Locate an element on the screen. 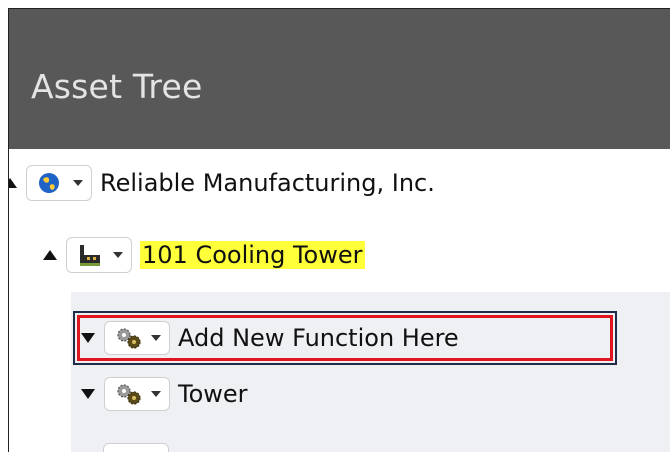 The width and height of the screenshot is (670, 452). node-label-level1: 101 Cooling Tower is located at coordinates (252, 255).